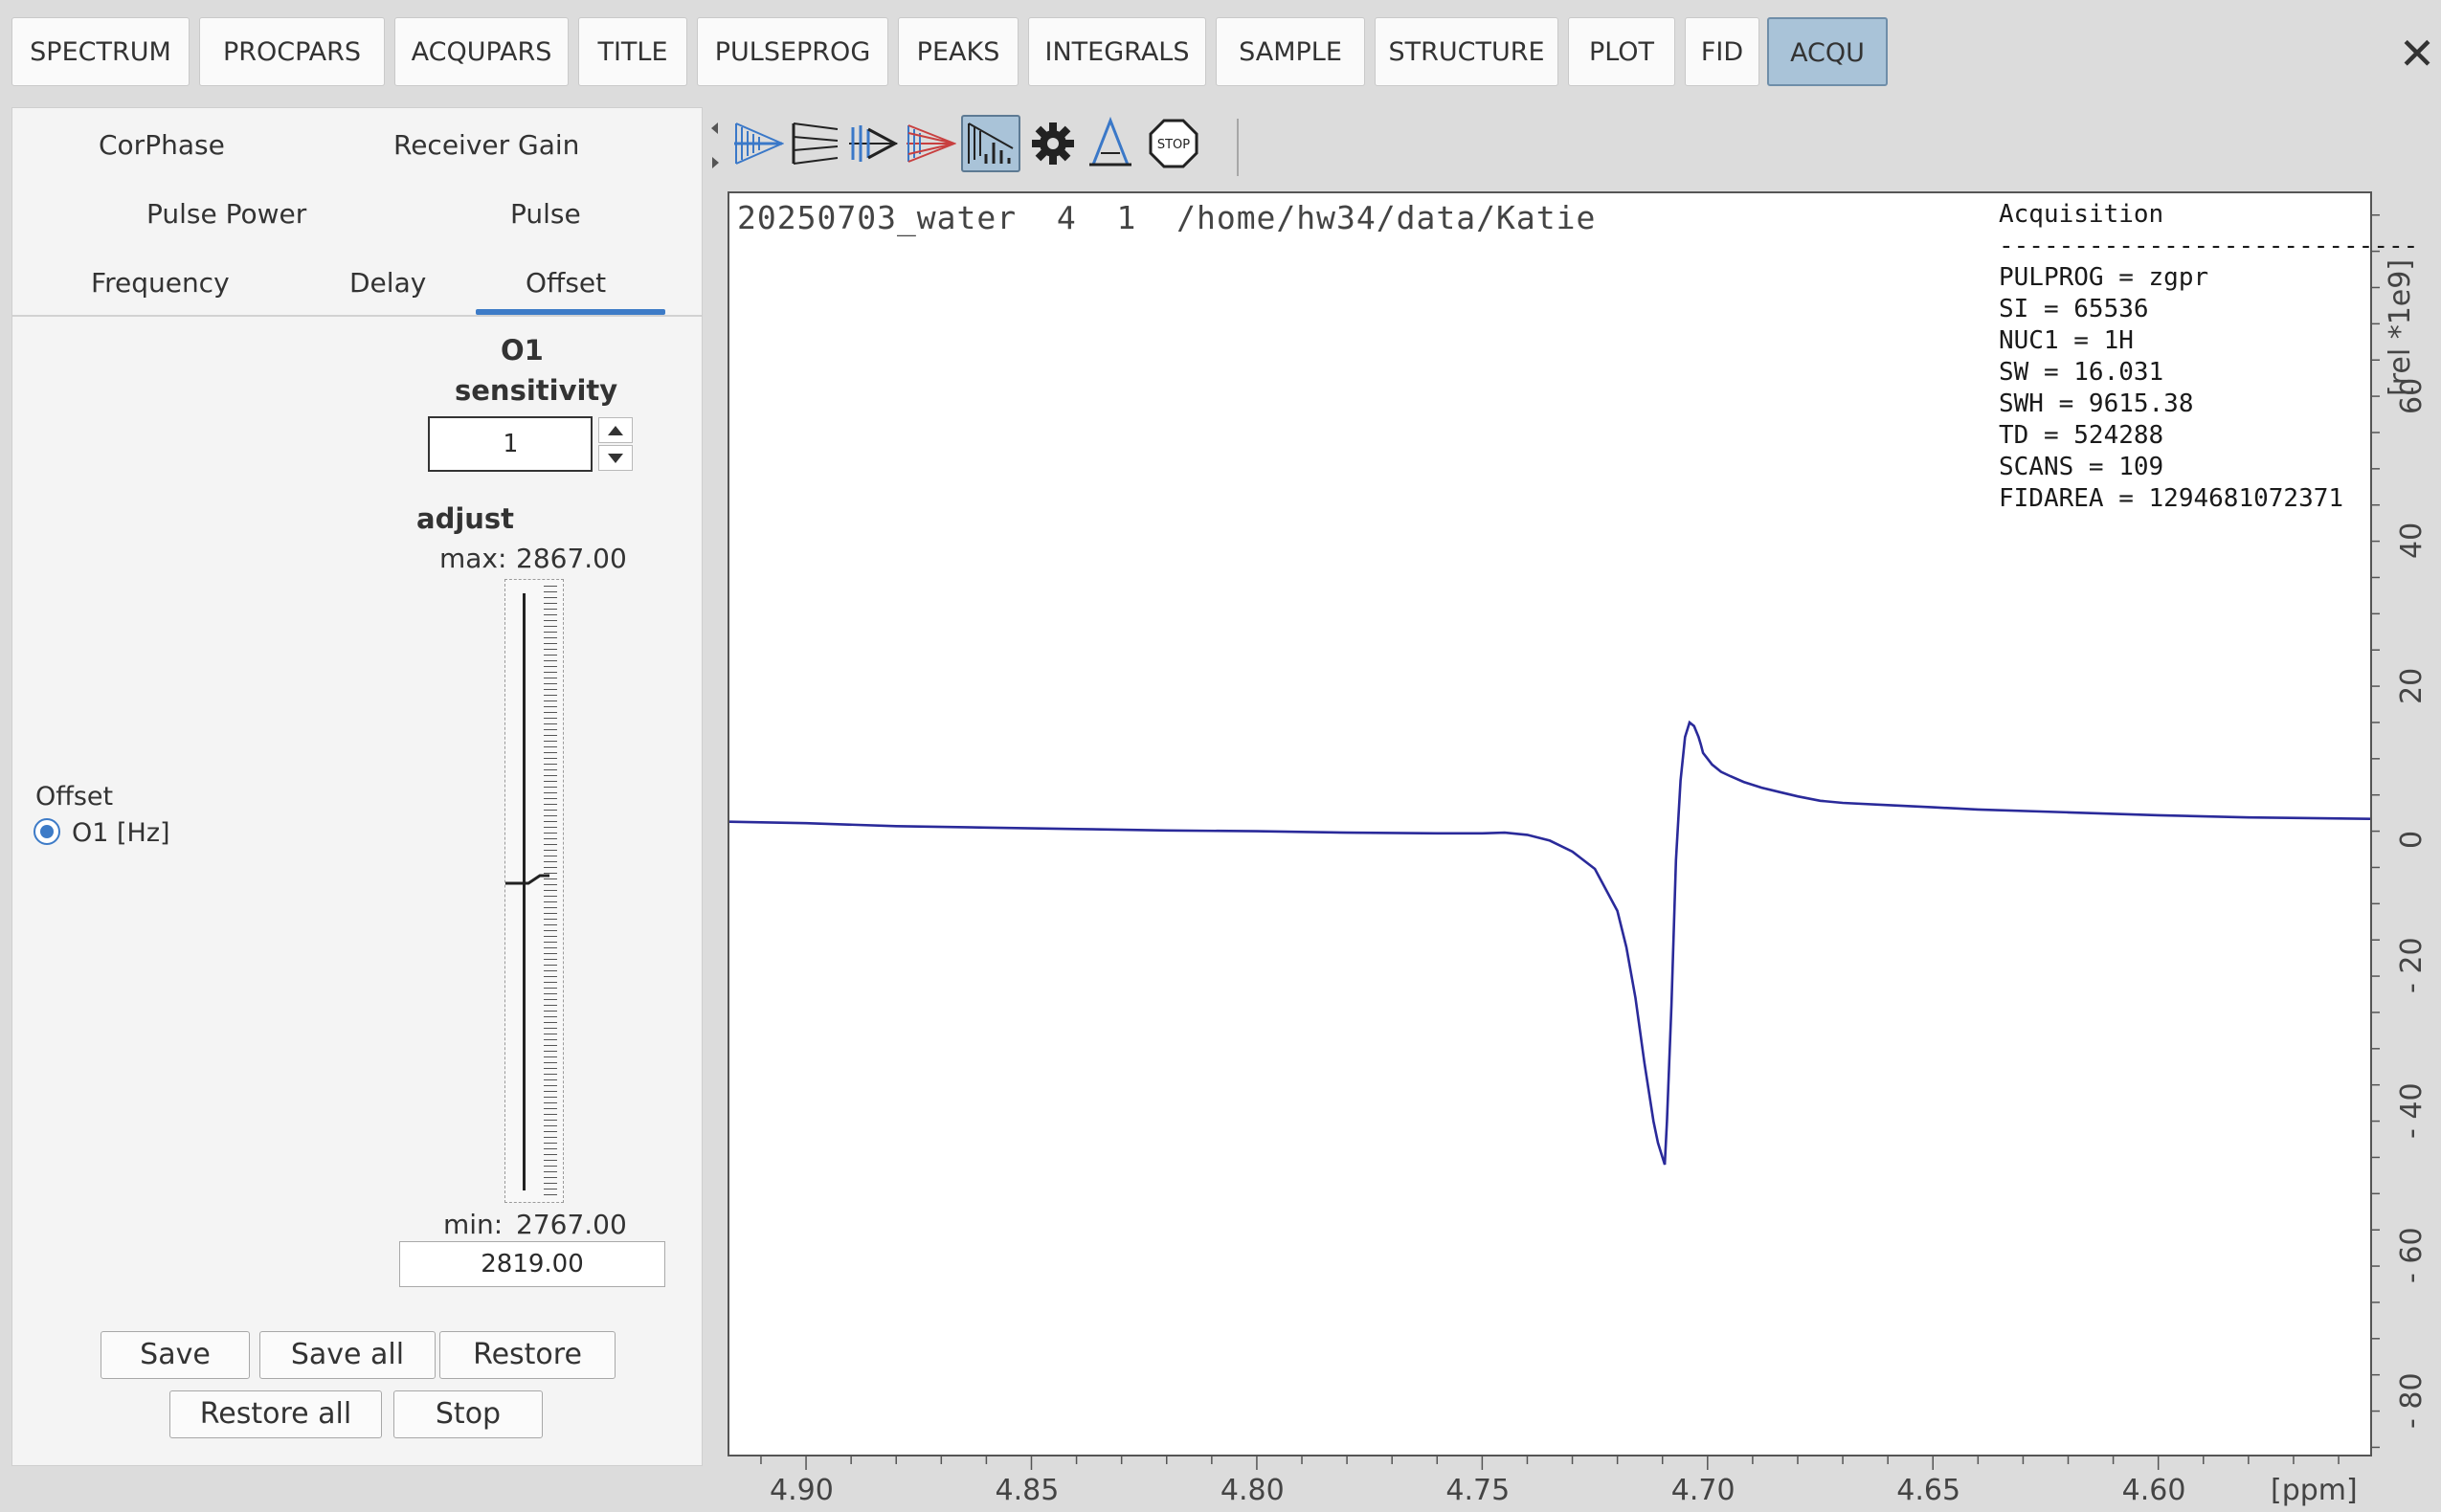  Describe the element at coordinates (2412, 685) in the screenshot. I see `y-tick-label: 20` at that location.